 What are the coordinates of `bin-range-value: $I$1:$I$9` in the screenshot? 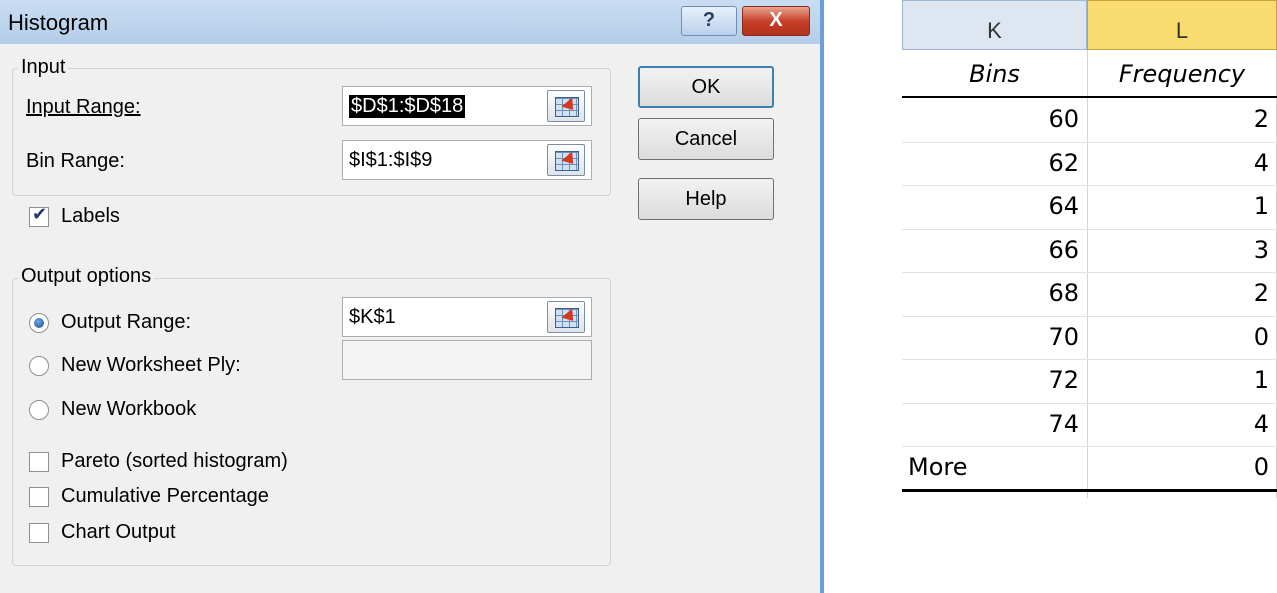 It's located at (391, 160).